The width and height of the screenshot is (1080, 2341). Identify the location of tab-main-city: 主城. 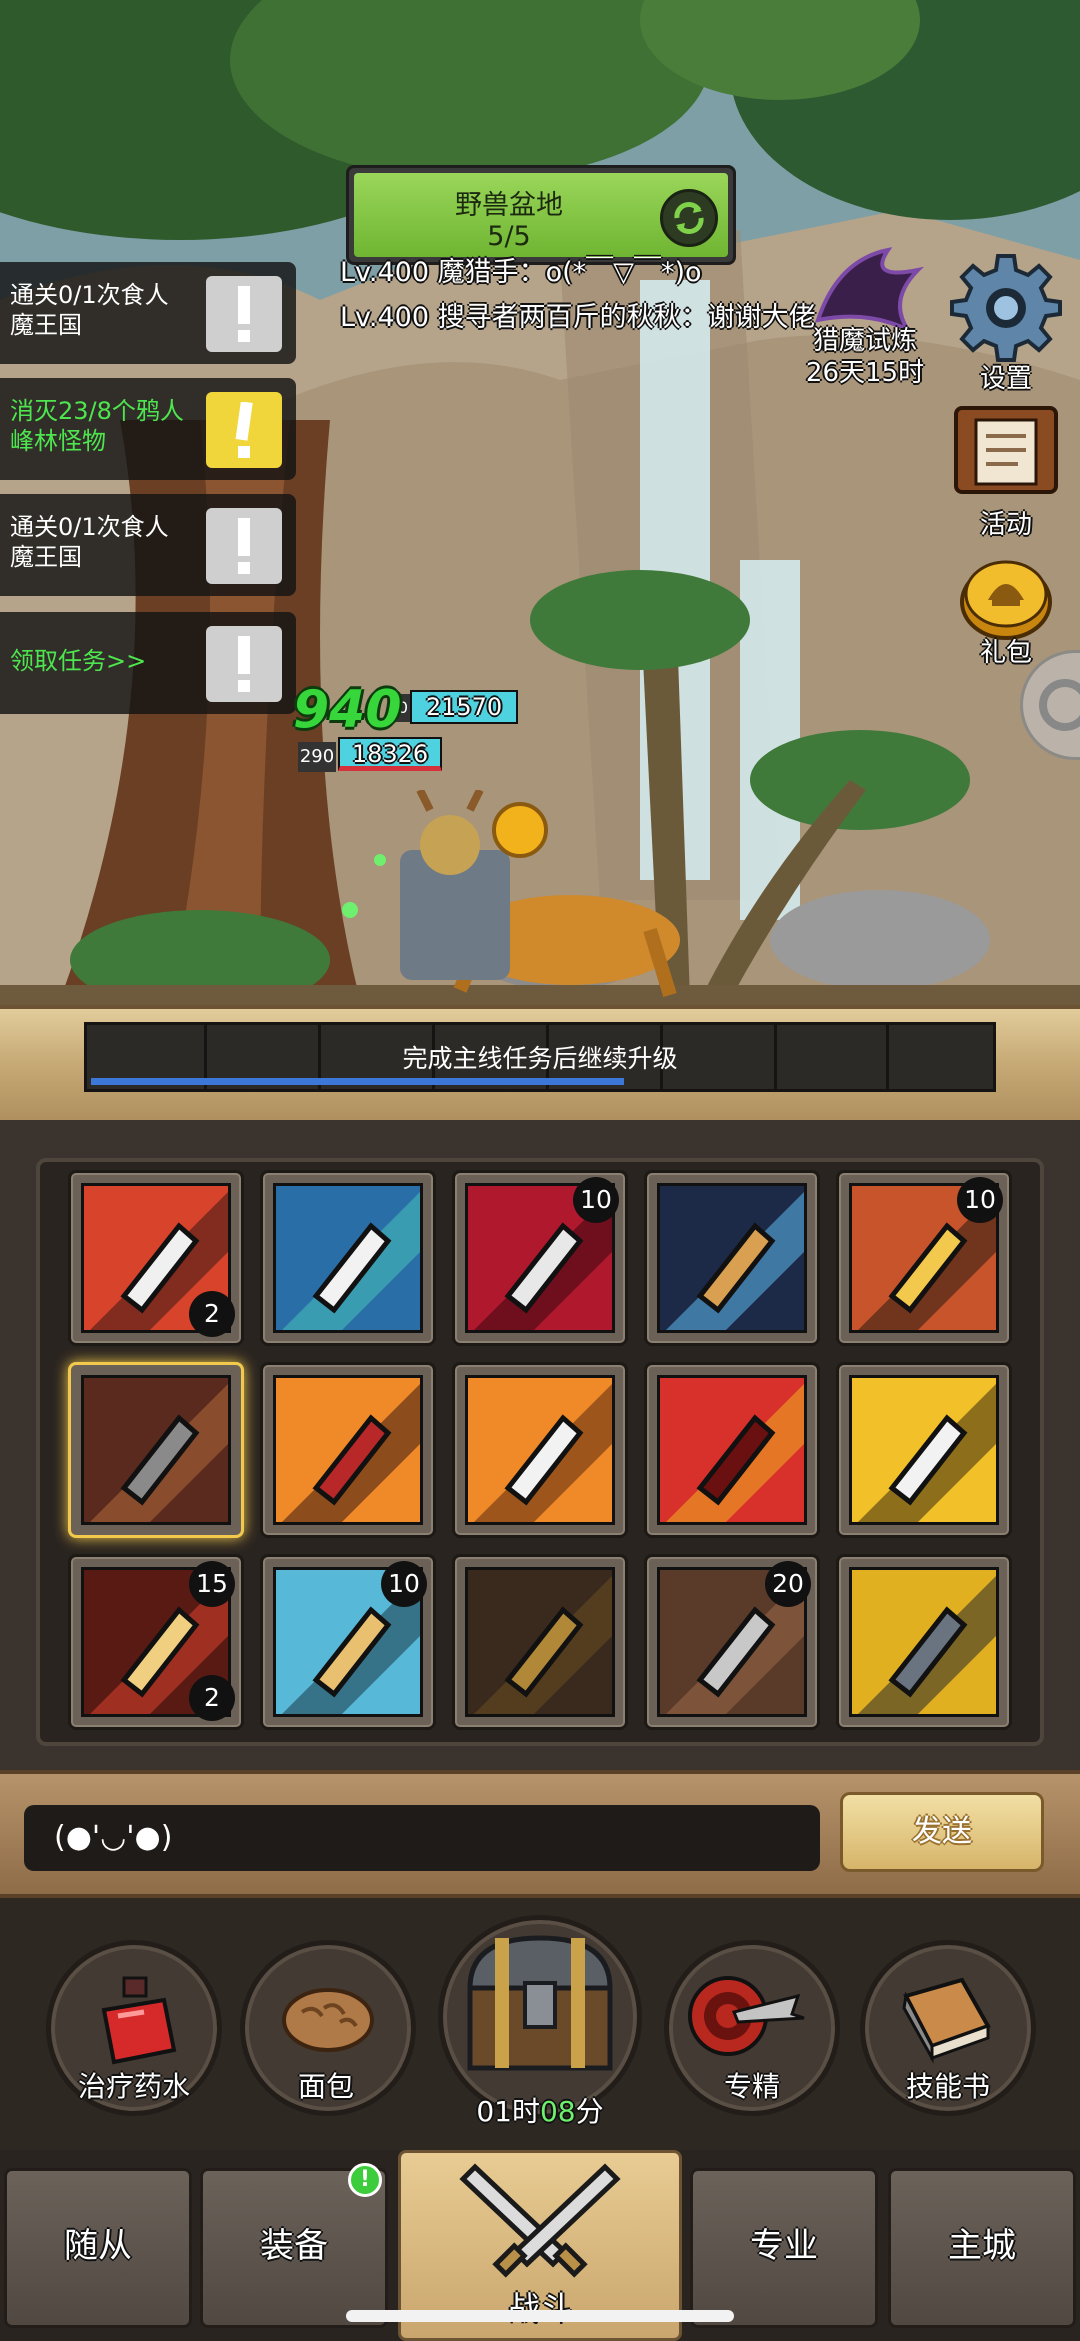
(982, 2248).